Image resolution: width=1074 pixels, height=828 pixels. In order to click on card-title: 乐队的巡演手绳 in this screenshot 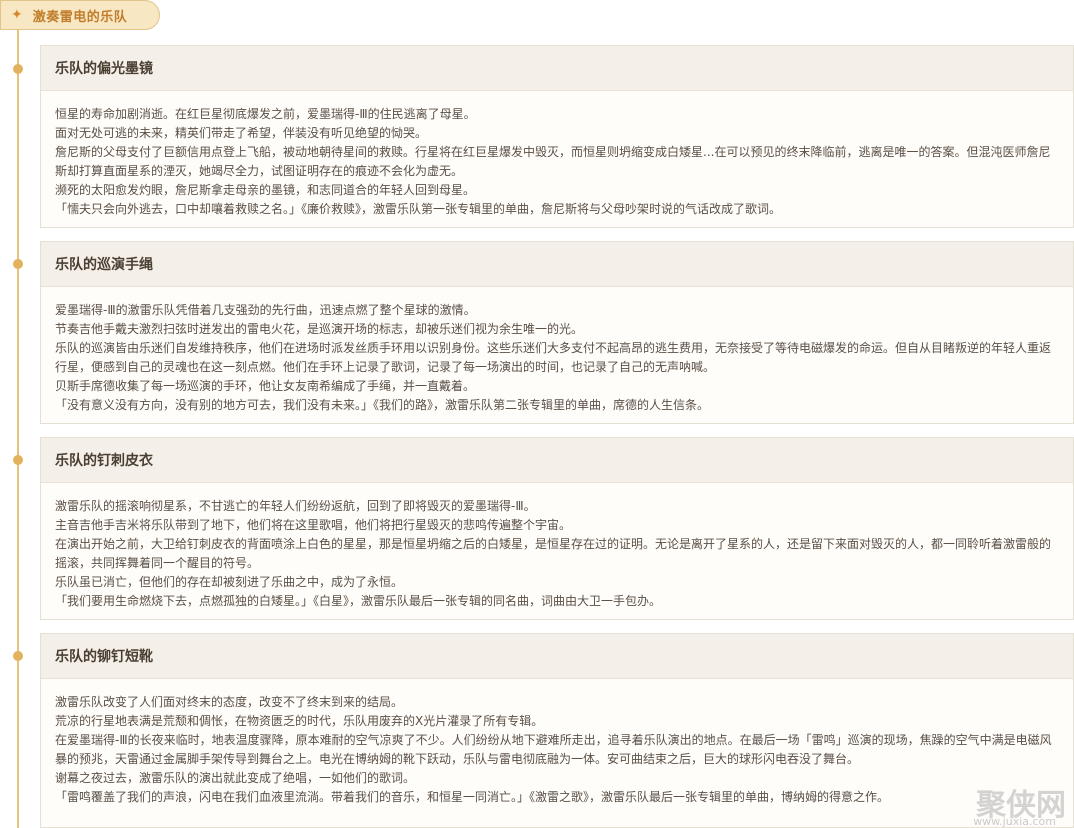, I will do `click(104, 265)`.